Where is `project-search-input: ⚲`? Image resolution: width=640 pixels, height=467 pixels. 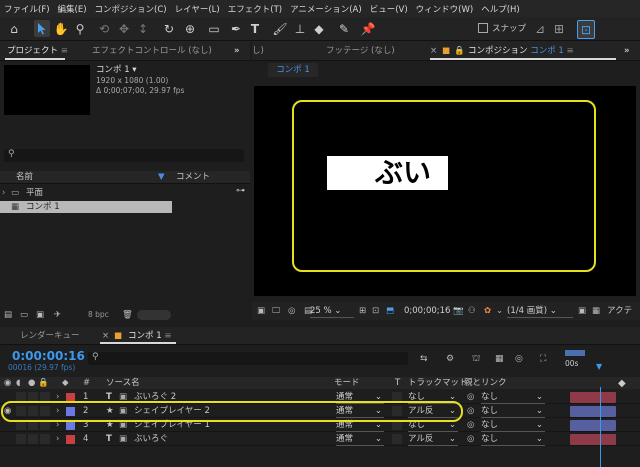 project-search-input: ⚲ is located at coordinates (124, 155).